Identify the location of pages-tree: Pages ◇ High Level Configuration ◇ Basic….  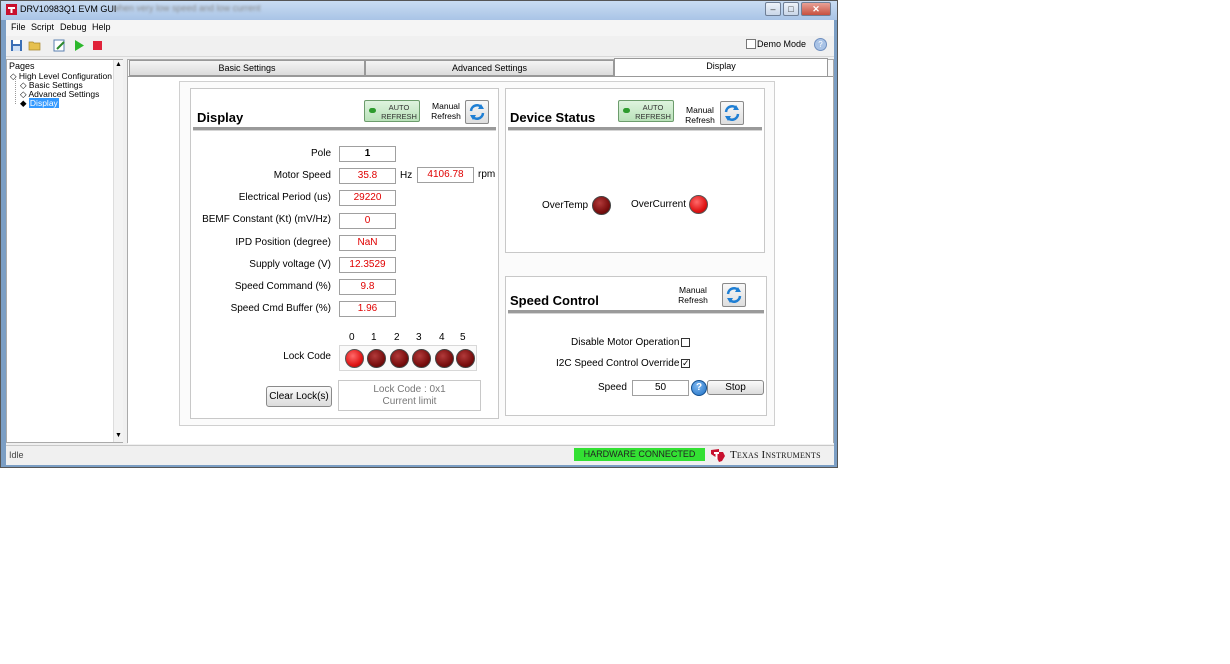
(64, 251).